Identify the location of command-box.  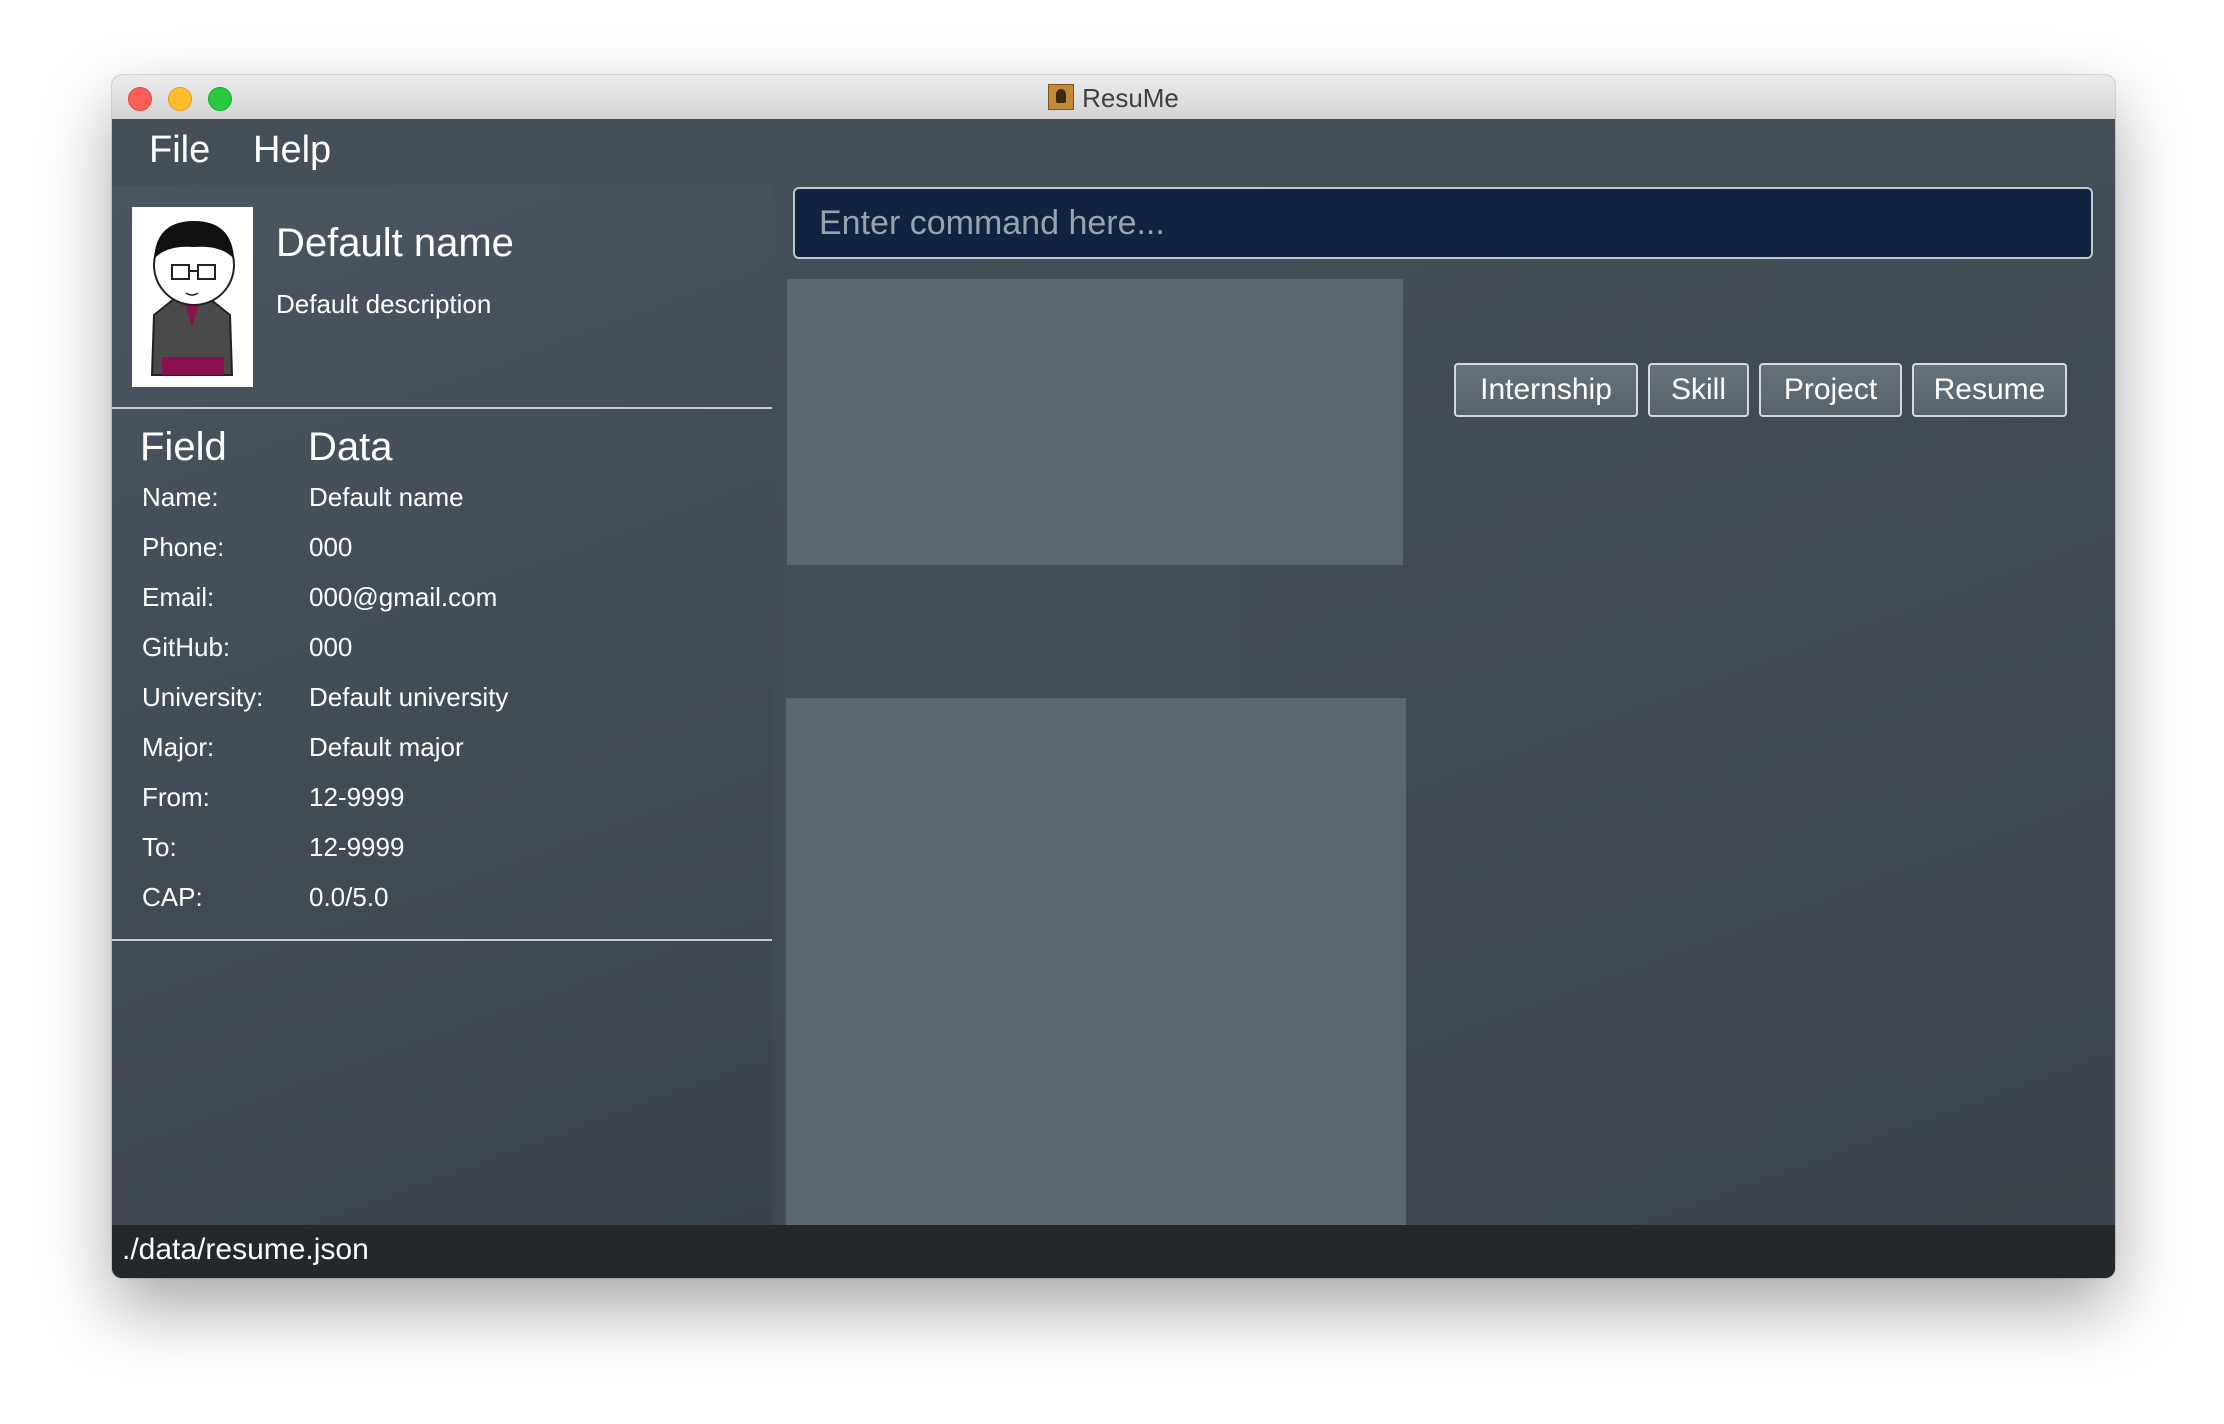
(1443, 223).